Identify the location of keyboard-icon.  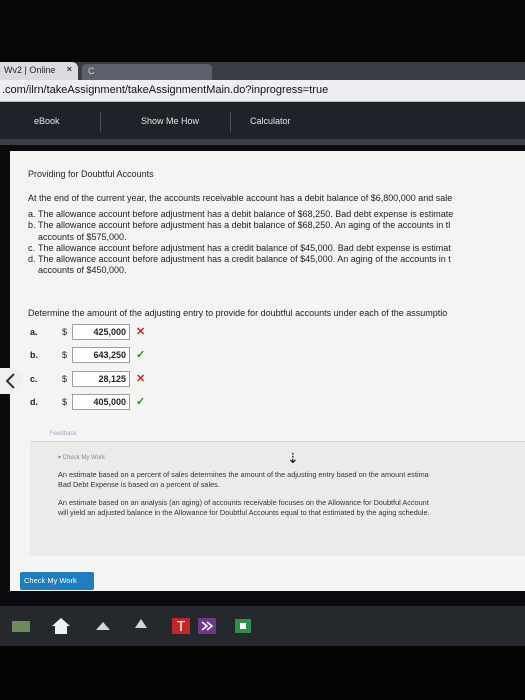
(21, 626).